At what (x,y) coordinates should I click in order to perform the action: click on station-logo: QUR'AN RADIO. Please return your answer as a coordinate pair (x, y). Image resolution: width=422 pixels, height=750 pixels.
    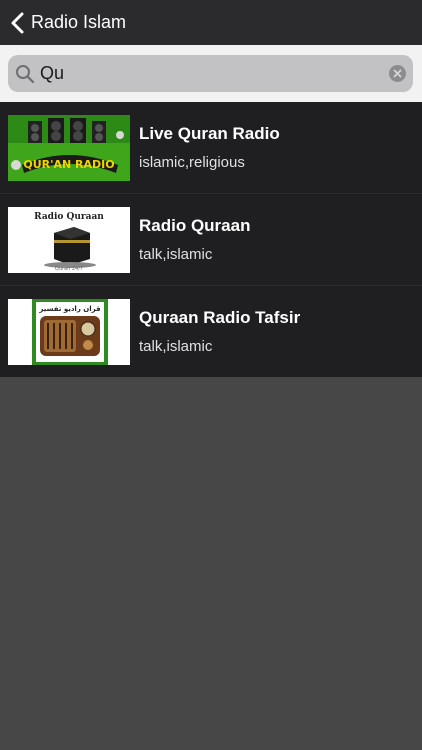
    Looking at the image, I should click on (69, 148).